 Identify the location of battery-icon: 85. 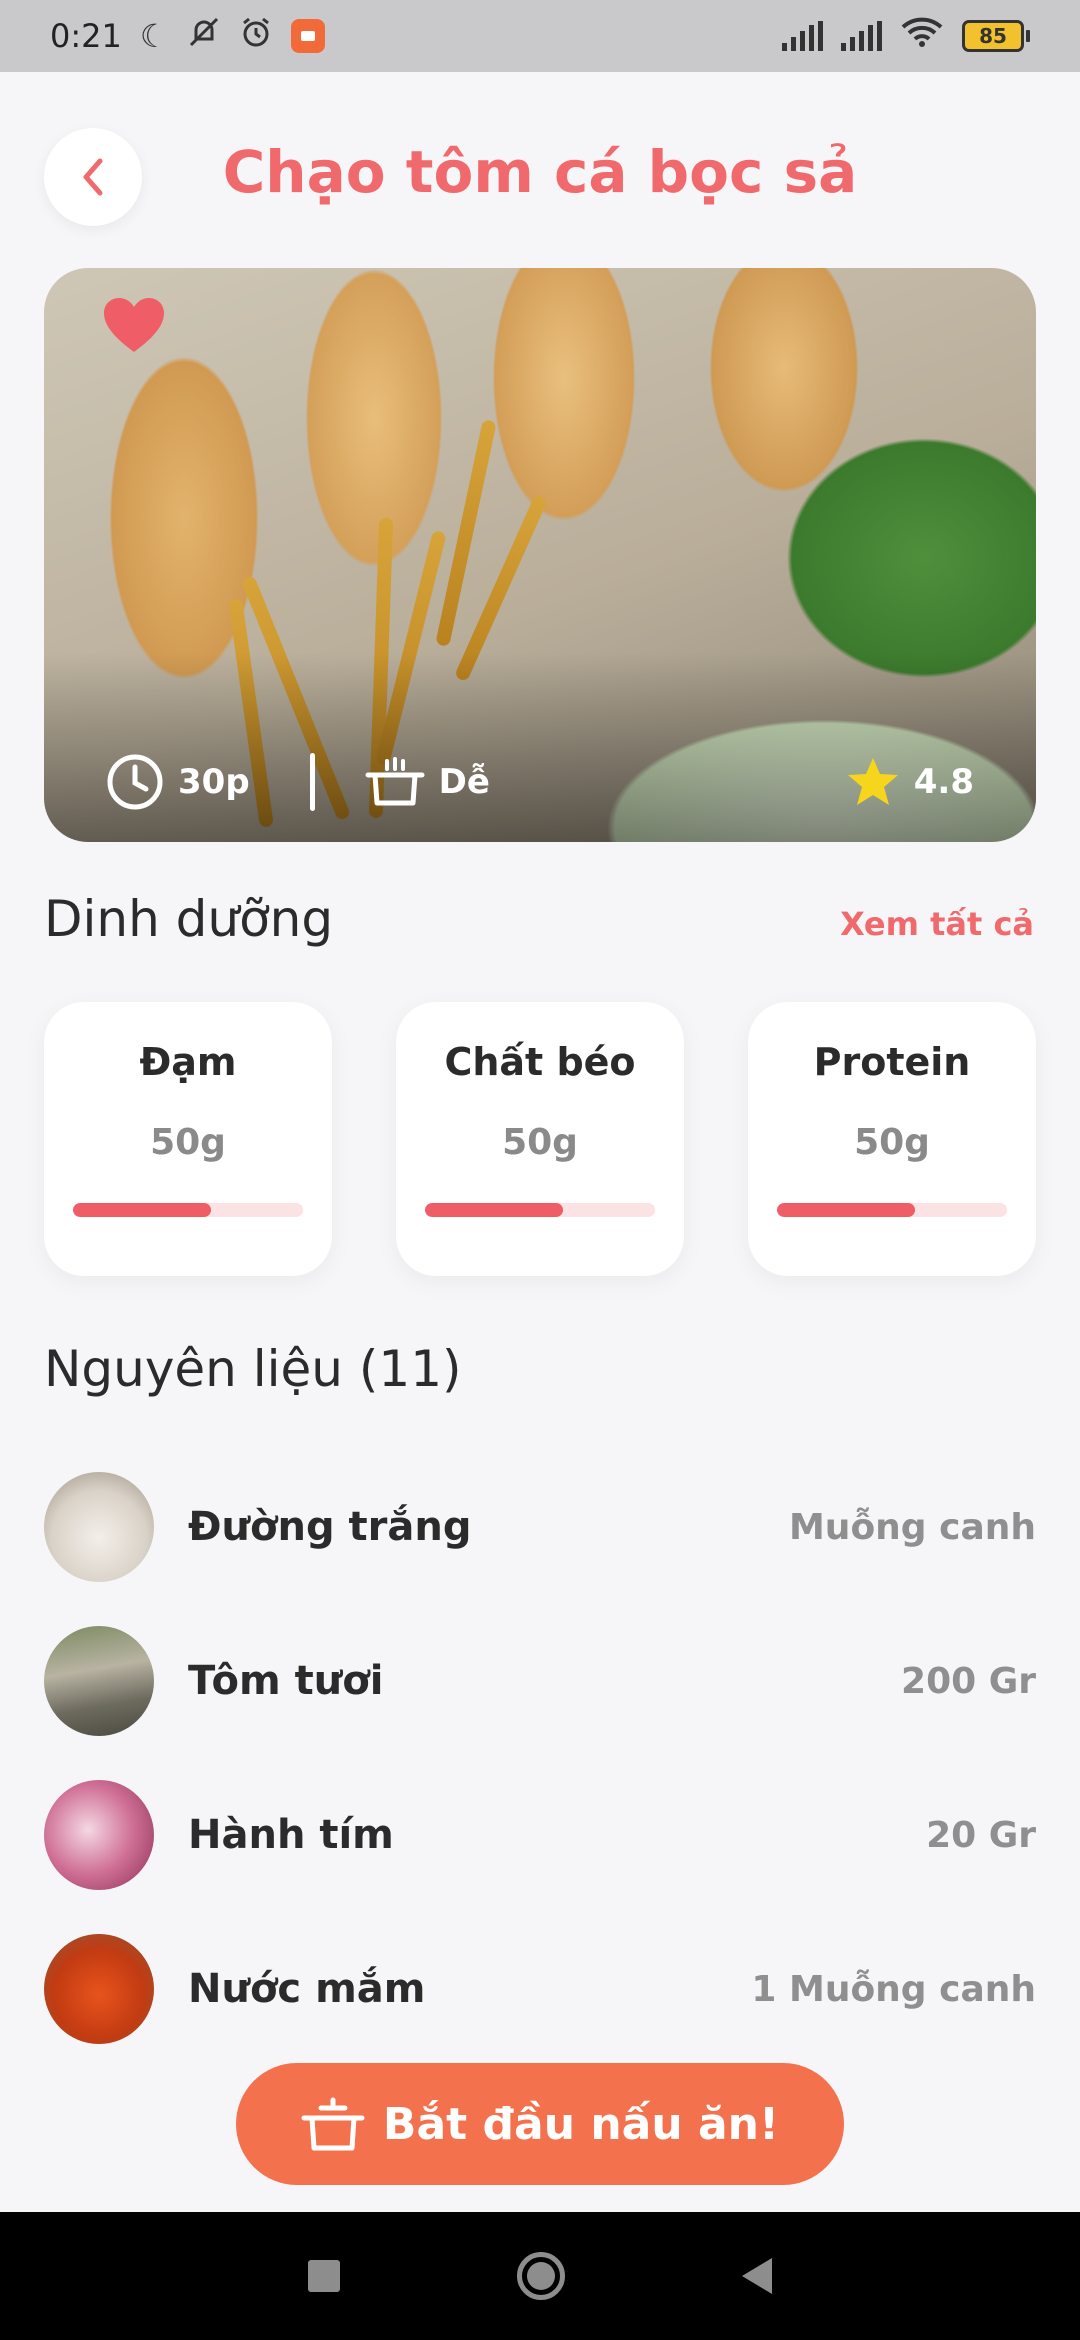
(996, 36).